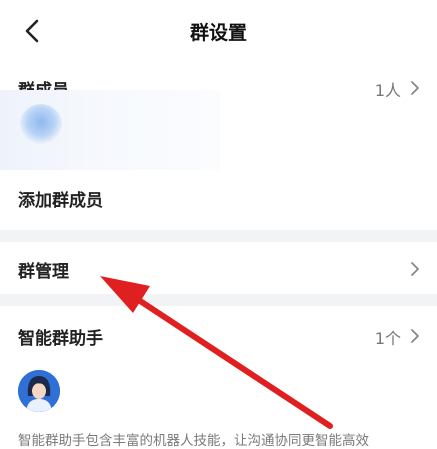 This screenshot has width=437, height=449. Describe the element at coordinates (39, 391) in the screenshot. I see `assistant-avatar-icon` at that location.